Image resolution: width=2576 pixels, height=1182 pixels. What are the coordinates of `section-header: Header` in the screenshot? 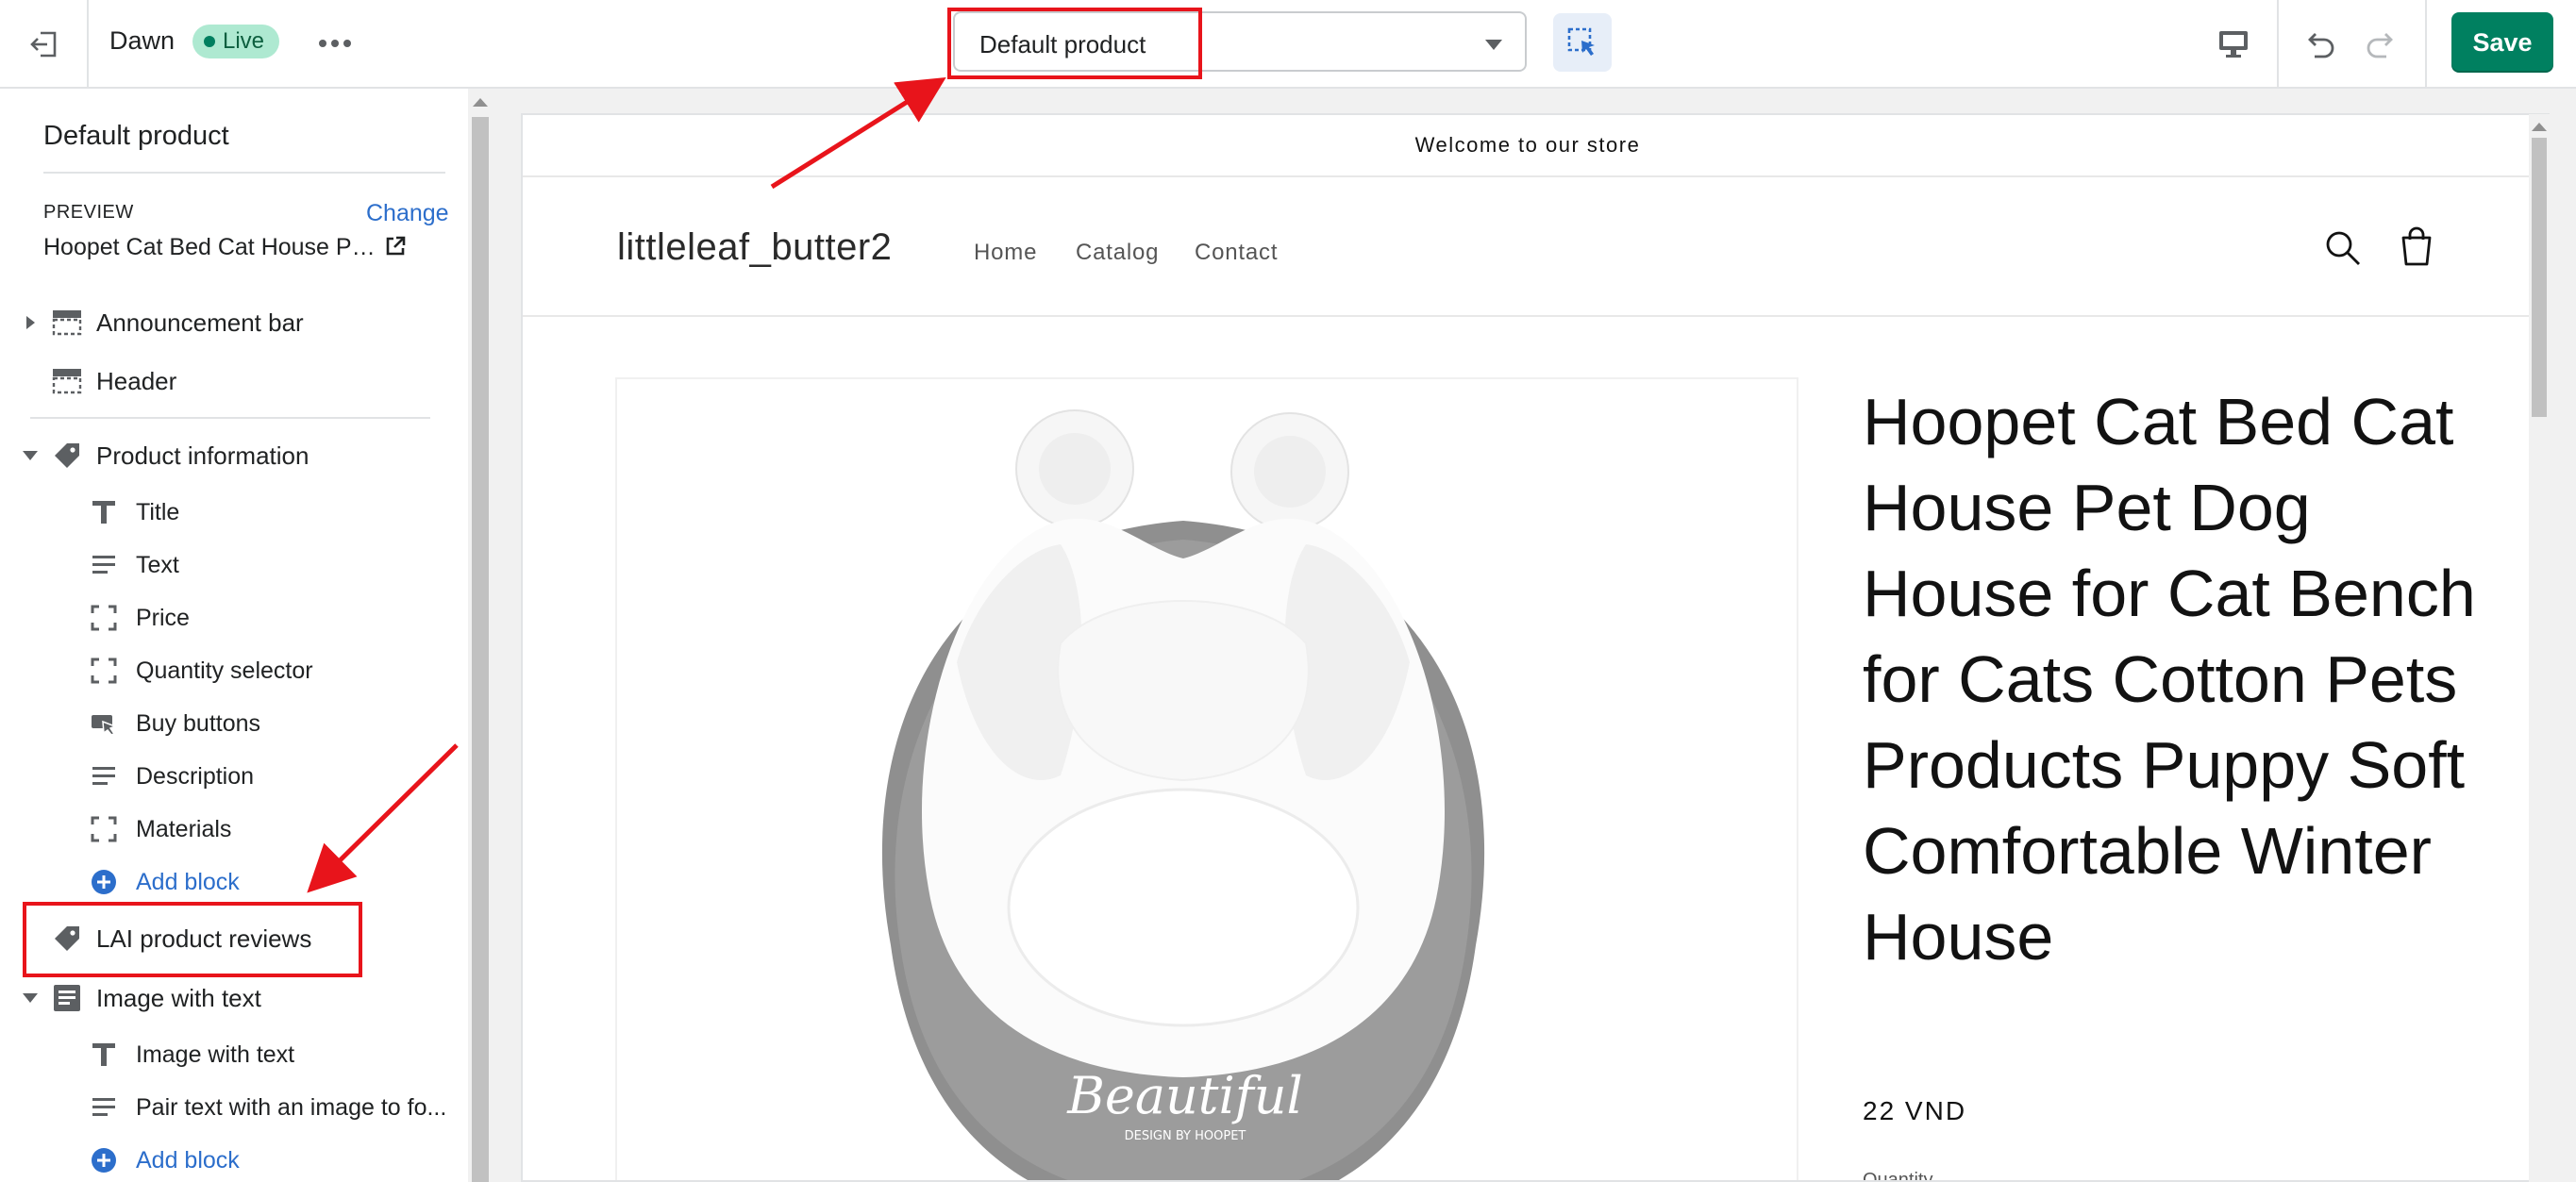 It's located at (234, 382).